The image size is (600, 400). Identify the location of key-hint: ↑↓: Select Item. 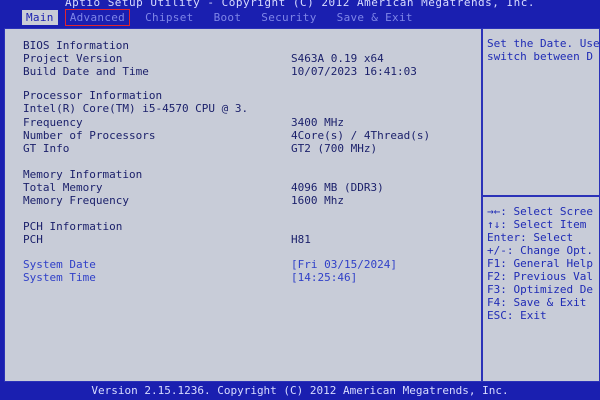
(537, 224).